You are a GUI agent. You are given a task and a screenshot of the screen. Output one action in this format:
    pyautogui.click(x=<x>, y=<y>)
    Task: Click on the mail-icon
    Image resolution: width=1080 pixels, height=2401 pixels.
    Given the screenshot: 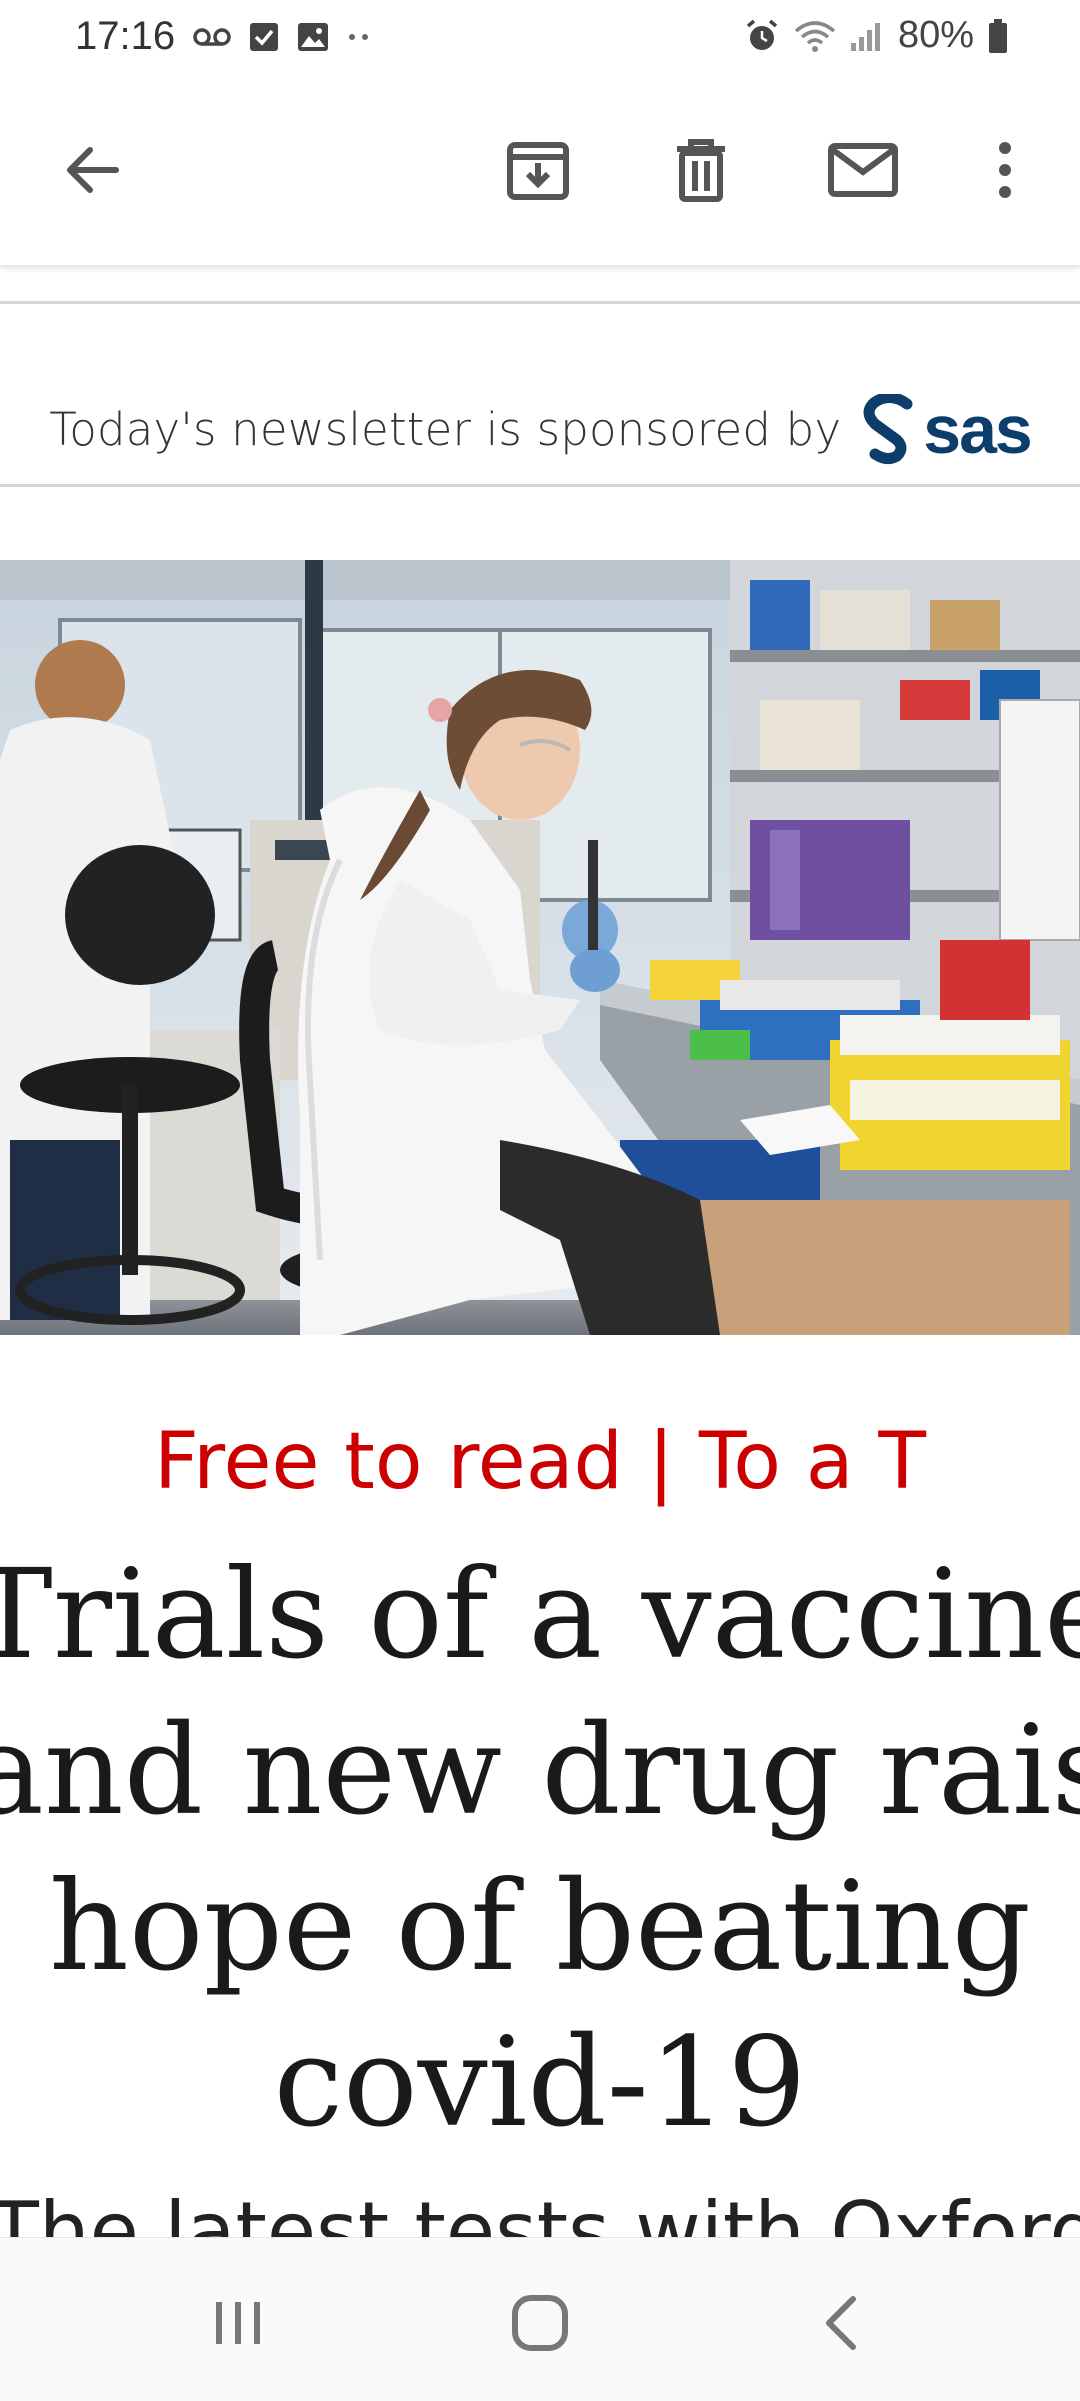 What is the action you would take?
    pyautogui.click(x=863, y=170)
    